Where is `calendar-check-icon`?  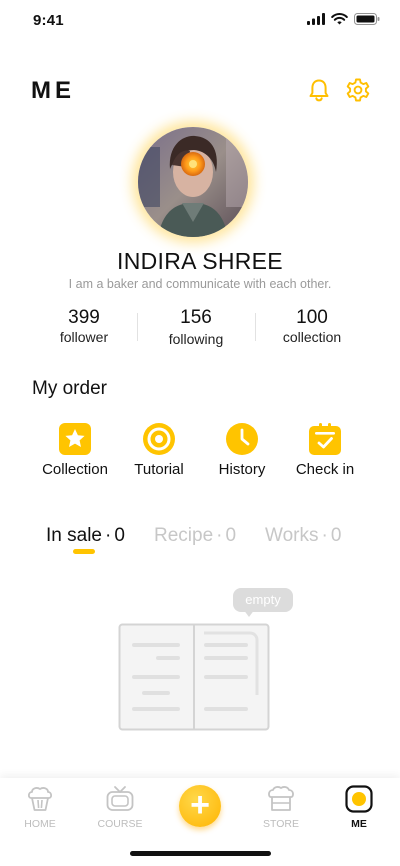
calendar-check-icon is located at coordinates (325, 439).